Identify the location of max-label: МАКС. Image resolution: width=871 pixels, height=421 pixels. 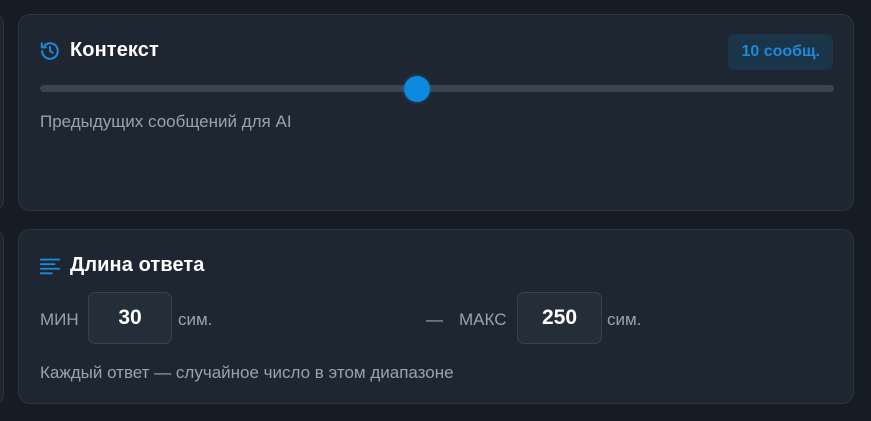
(483, 319).